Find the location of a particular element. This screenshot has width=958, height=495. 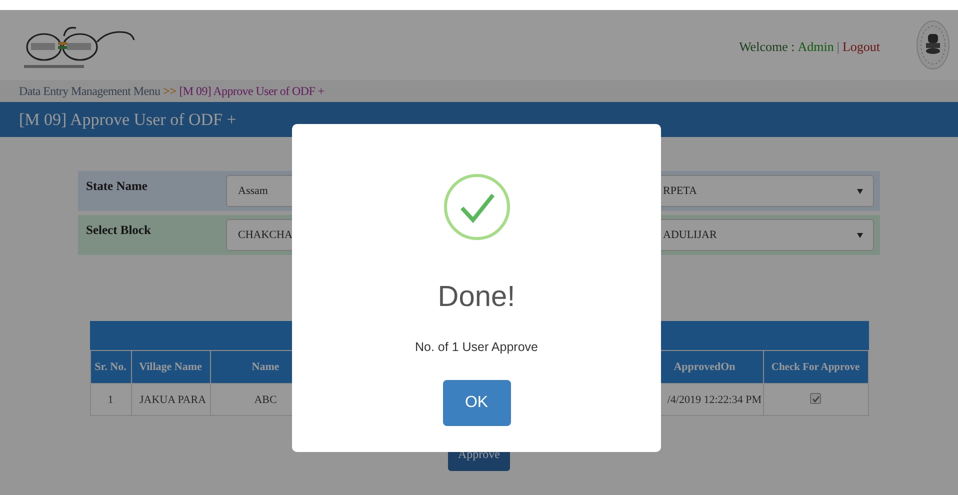

breadcrumb-link: Data Entry Management Menu is located at coordinates (89, 91).